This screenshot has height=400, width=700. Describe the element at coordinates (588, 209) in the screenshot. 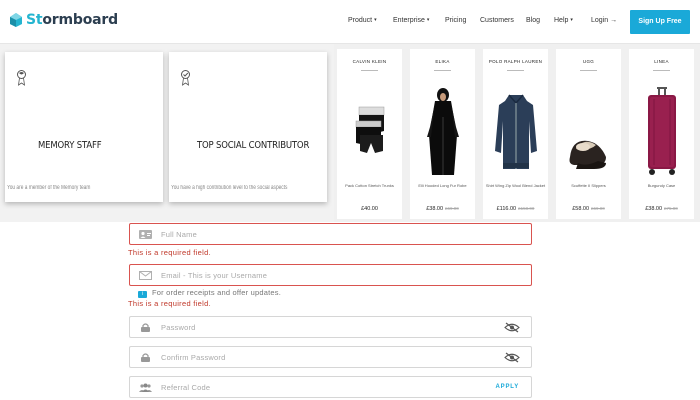

I see `product-price: £58.00 £69.00` at that location.